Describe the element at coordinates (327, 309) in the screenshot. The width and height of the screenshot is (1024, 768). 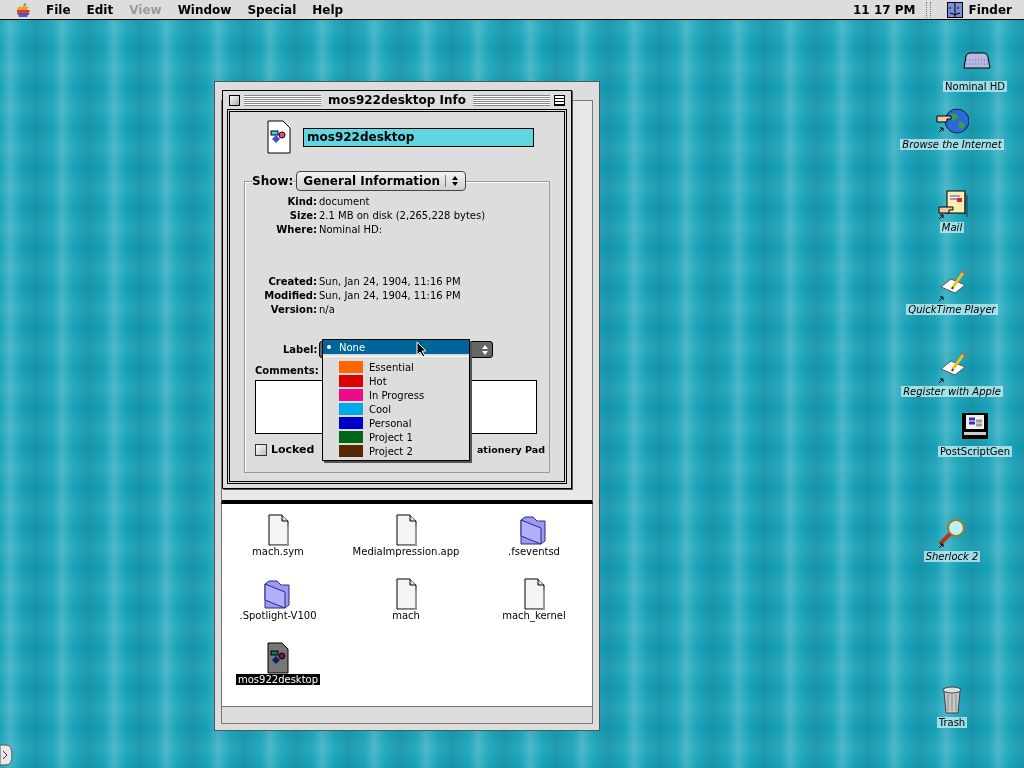
I see `field-value: n/a` at that location.